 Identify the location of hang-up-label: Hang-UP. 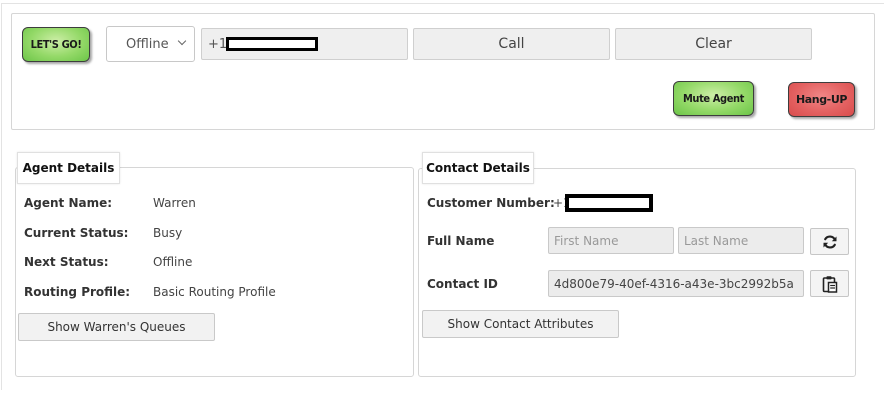
(821, 99).